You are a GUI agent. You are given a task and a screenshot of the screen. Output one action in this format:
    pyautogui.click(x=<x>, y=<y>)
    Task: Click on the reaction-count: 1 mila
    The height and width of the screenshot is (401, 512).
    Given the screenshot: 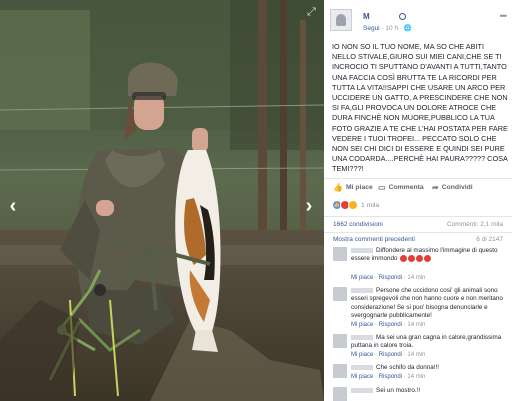 What is the action you would take?
    pyautogui.click(x=370, y=205)
    